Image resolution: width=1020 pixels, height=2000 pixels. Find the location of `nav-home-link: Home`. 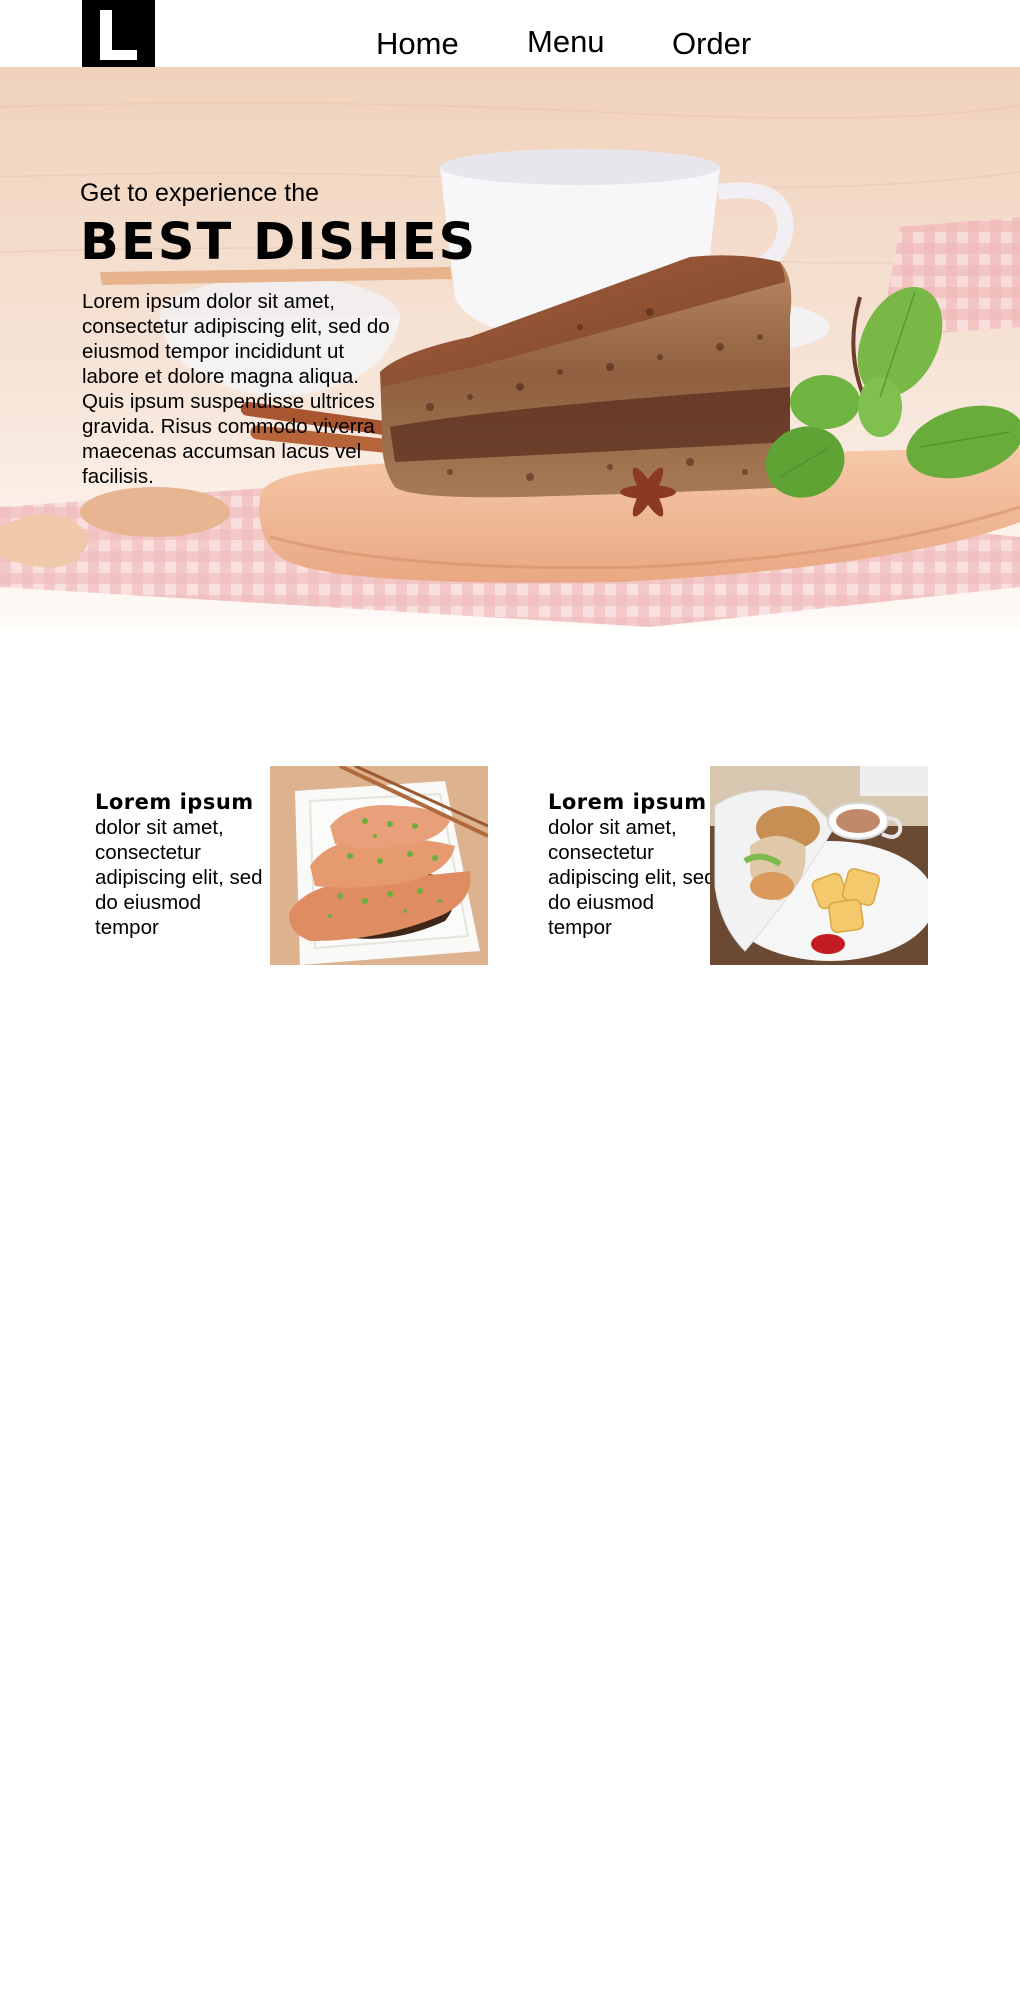

nav-home-link: Home is located at coordinates (417, 43).